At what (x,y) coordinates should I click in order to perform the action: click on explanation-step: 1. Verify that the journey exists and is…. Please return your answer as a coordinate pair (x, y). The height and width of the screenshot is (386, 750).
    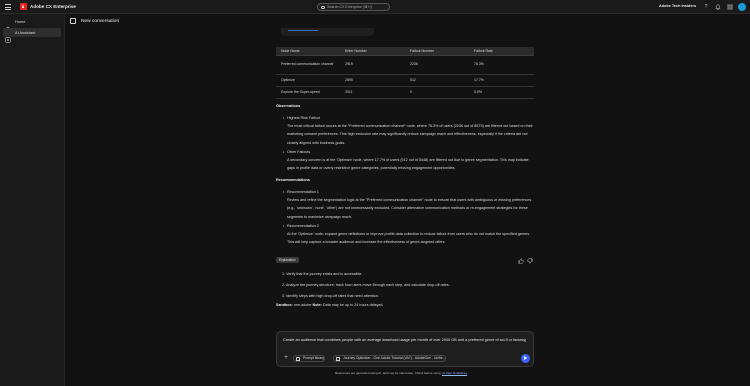
    Looking at the image, I should click on (322, 274).